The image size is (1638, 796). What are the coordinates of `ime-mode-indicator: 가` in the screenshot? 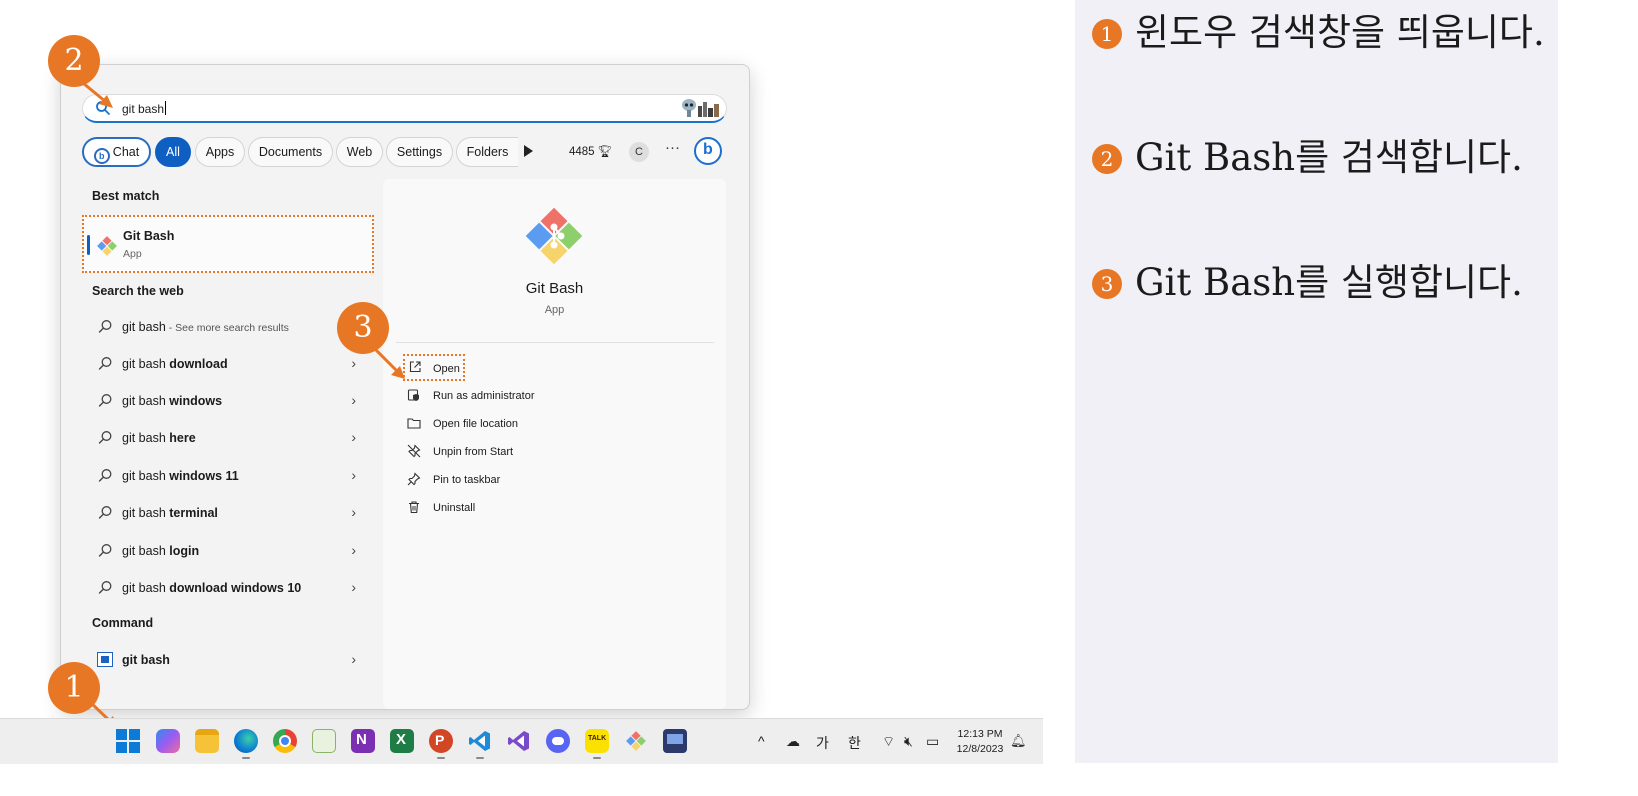 It's located at (822, 743).